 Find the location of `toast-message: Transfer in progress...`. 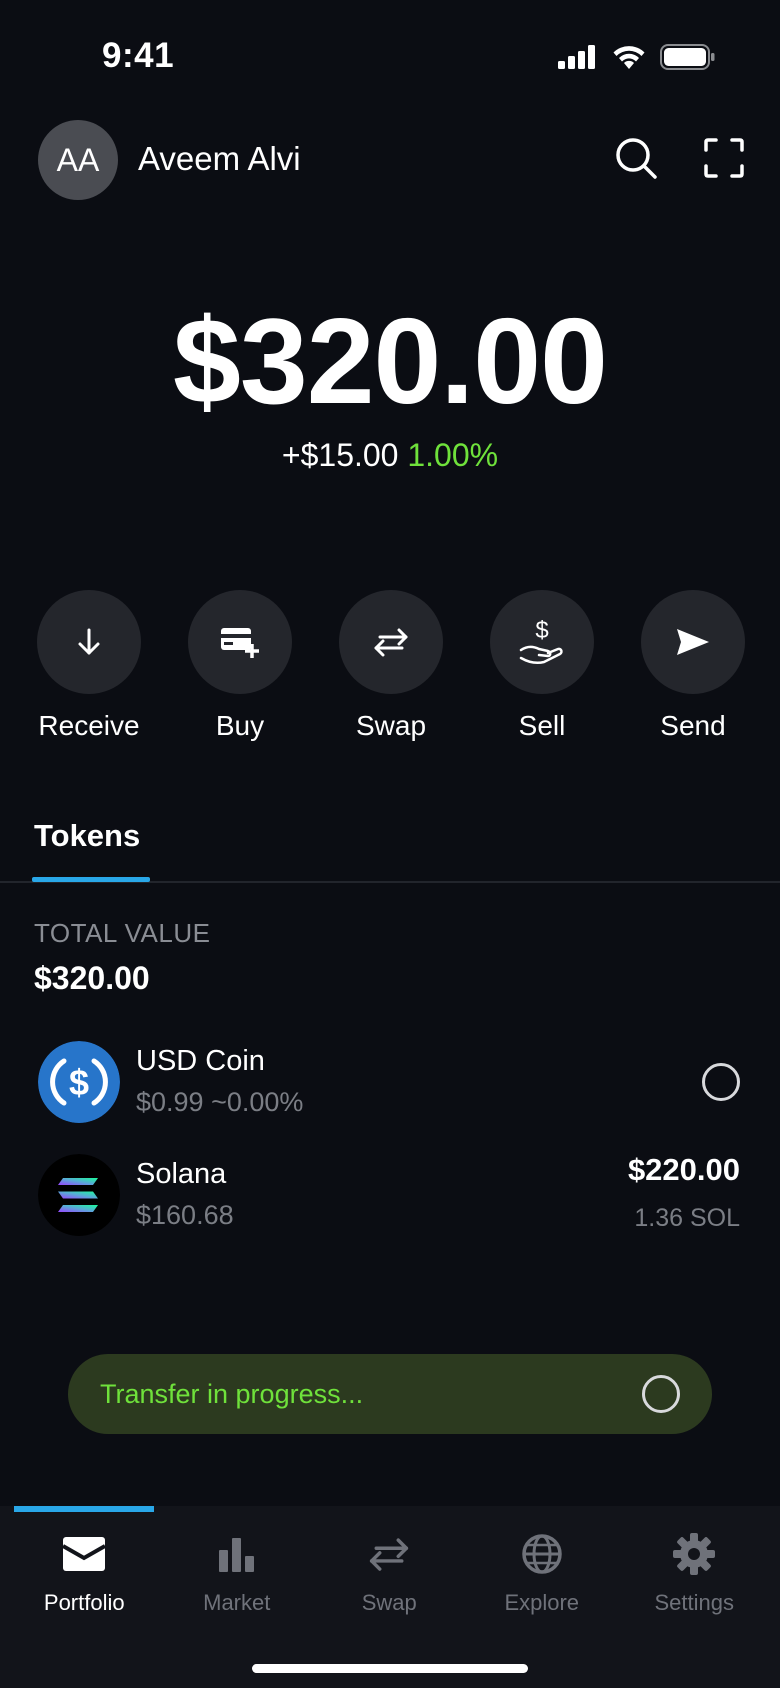

toast-message: Transfer in progress... is located at coordinates (232, 1393).